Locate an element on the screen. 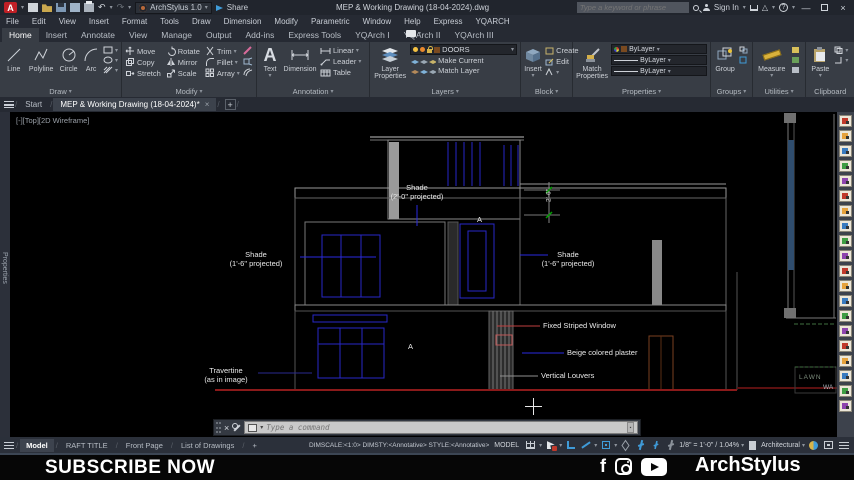 This screenshot has height=480, width=854. workspace-switch-icon is located at coordinates (813, 445).